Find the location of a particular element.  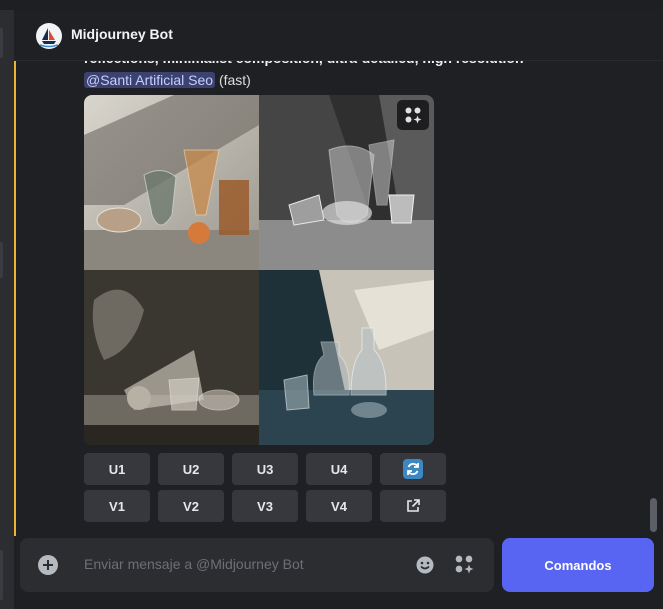

bot-avatar is located at coordinates (49, 36).